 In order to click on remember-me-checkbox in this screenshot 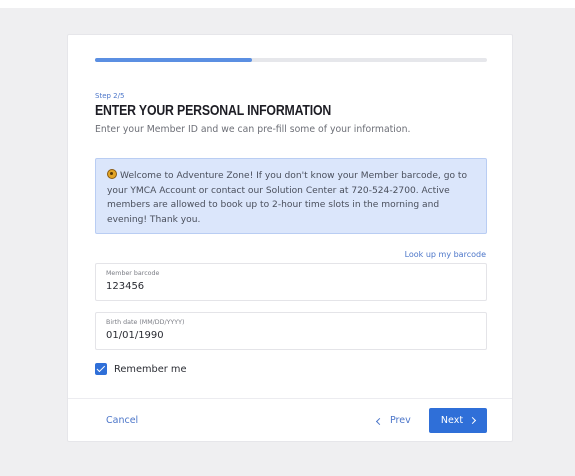, I will do `click(101, 369)`.